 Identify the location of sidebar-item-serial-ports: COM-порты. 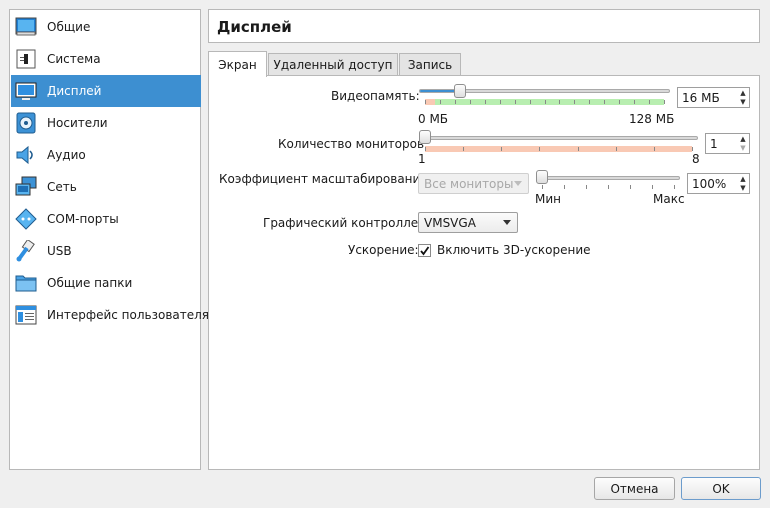
(106, 219).